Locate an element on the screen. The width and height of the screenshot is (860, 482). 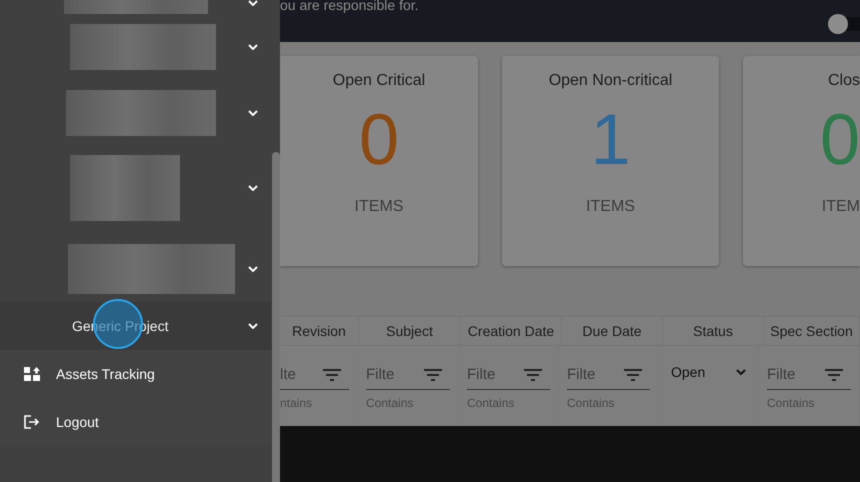
card-title: Open Non-critical is located at coordinates (610, 81).